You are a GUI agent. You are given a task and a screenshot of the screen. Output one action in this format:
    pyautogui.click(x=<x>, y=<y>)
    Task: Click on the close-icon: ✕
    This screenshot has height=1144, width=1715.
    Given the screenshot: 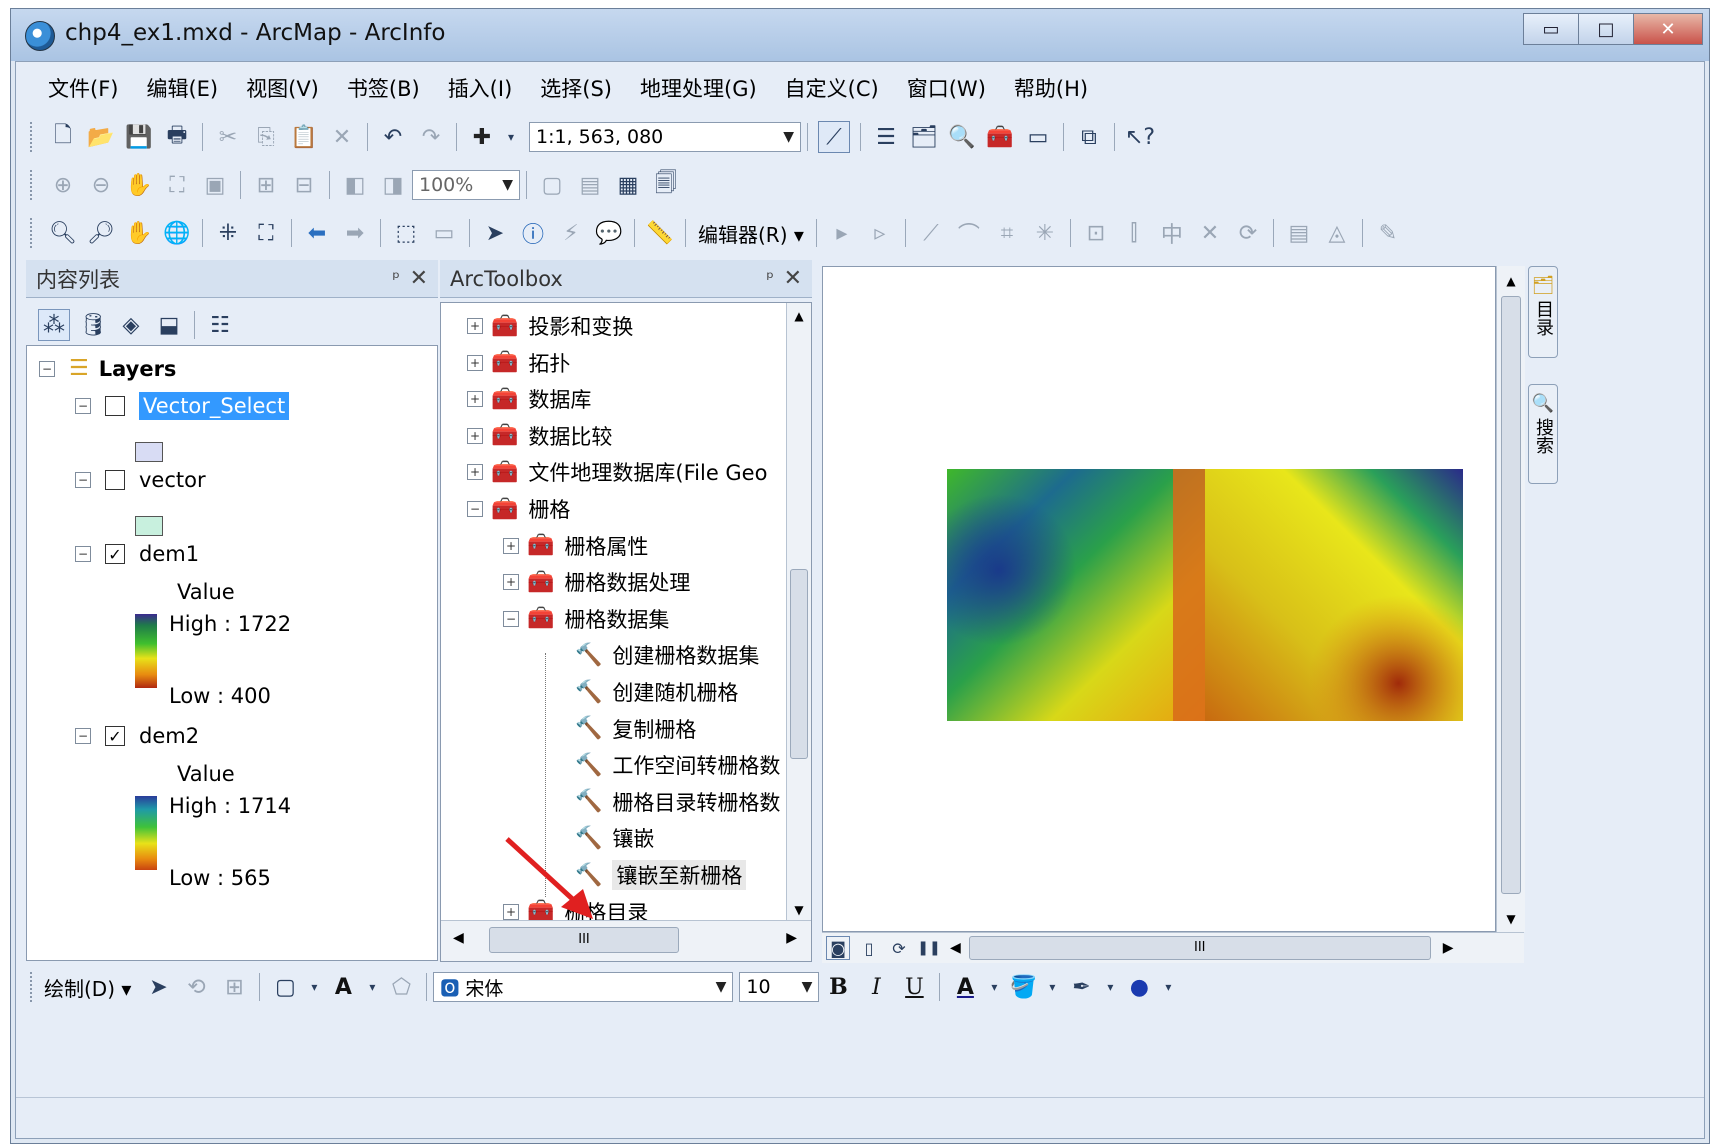 What is the action you would take?
    pyautogui.click(x=419, y=278)
    